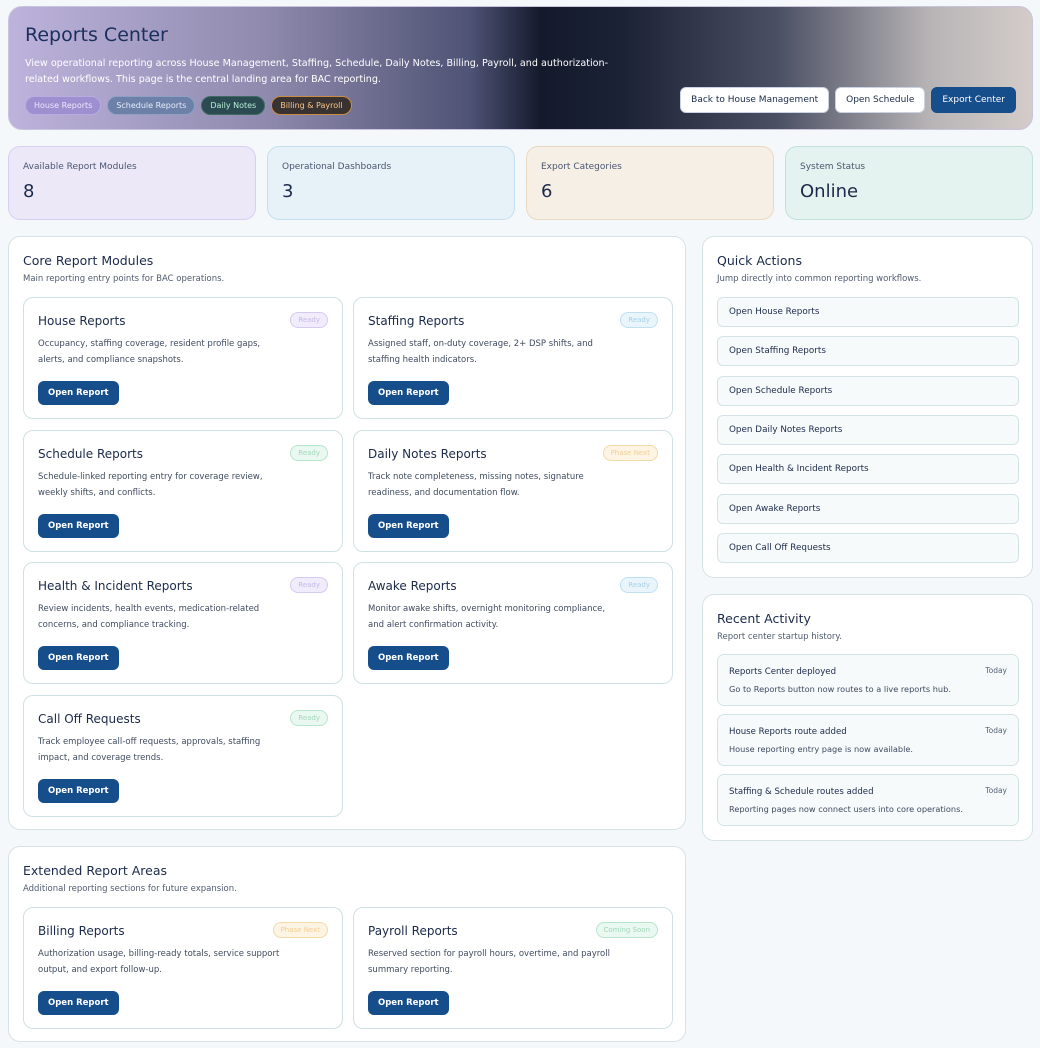 The height and width of the screenshot is (1048, 1040). Describe the element at coordinates (783, 672) in the screenshot. I see `activity-title: Reports Center deployed` at that location.